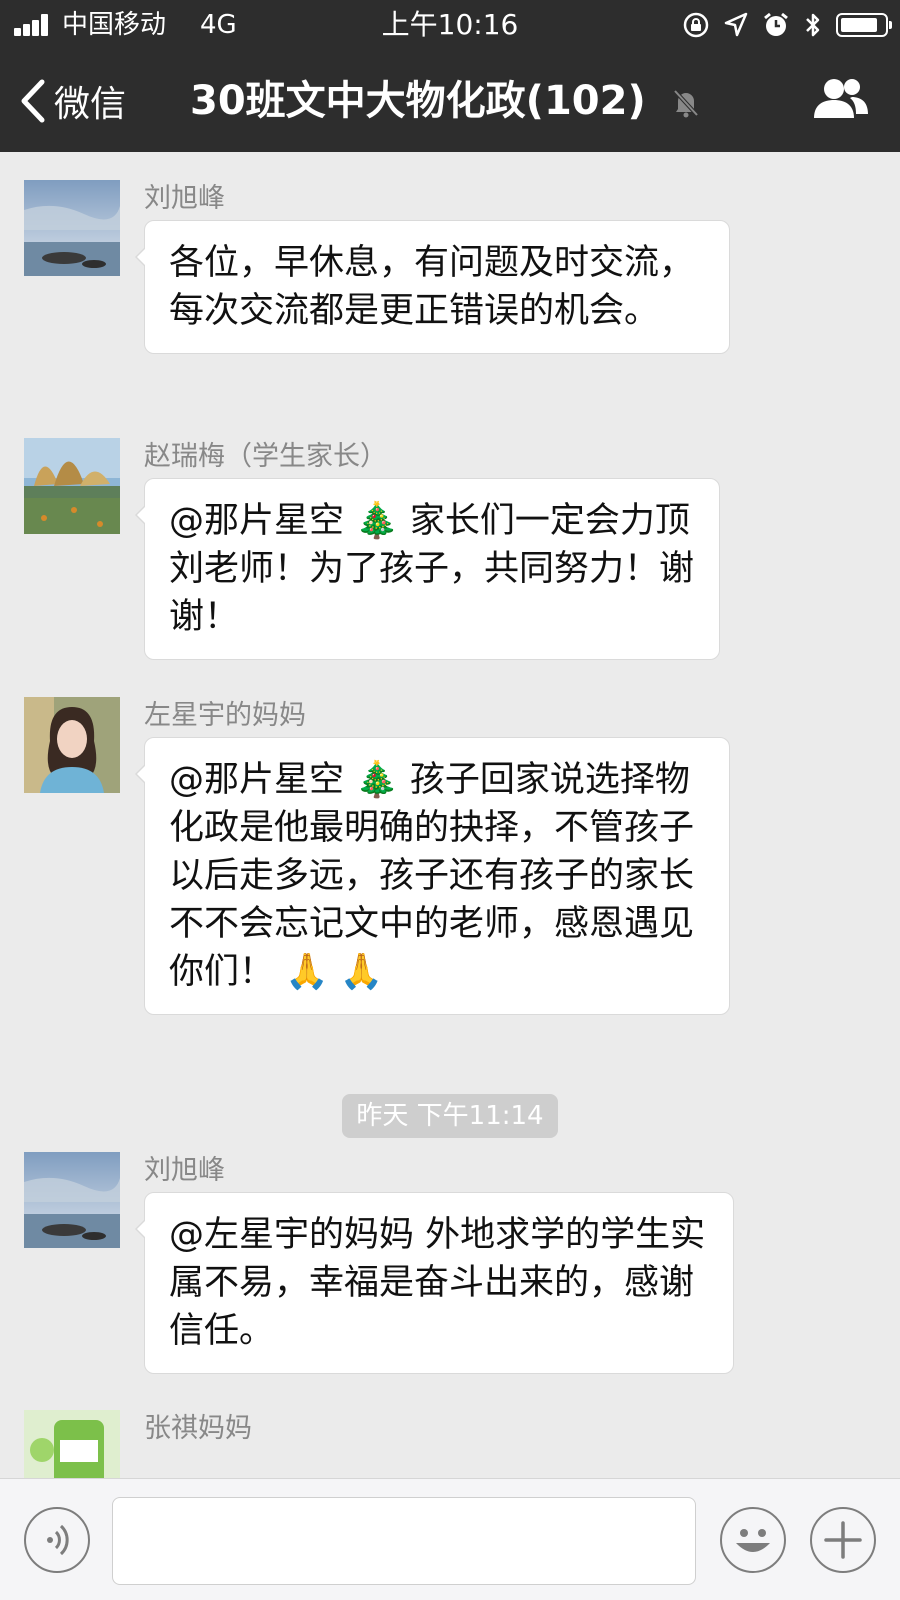 Image resolution: width=900 pixels, height=1600 pixels. I want to click on woman-portrait-avatar, so click(72, 745).